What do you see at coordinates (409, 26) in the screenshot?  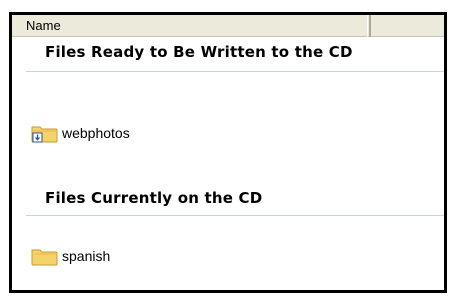 I see `column-header-empty` at bounding box center [409, 26].